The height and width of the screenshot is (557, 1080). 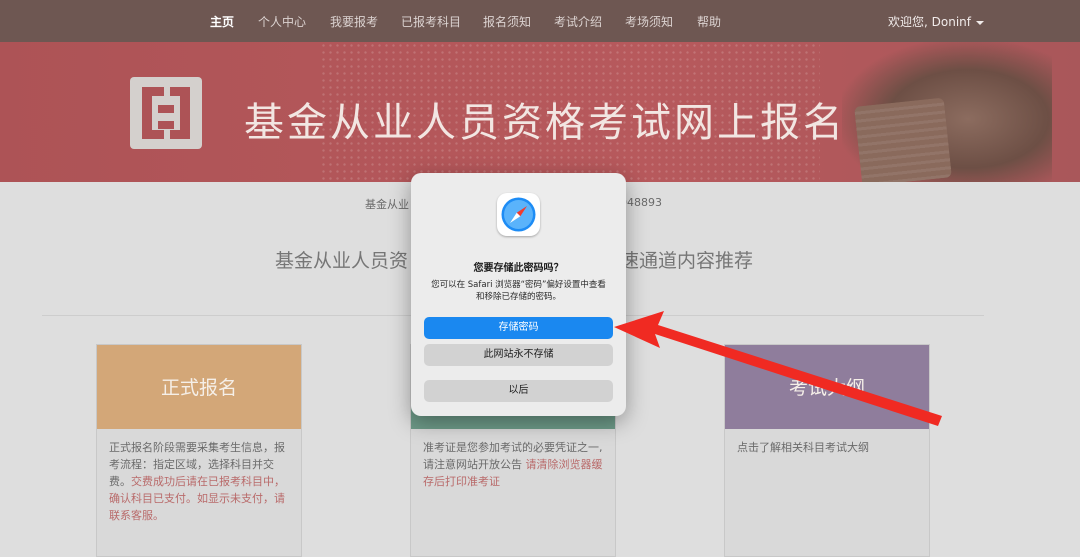 I want to click on nav-exam-room-notes: 考场须知, so click(x=649, y=21).